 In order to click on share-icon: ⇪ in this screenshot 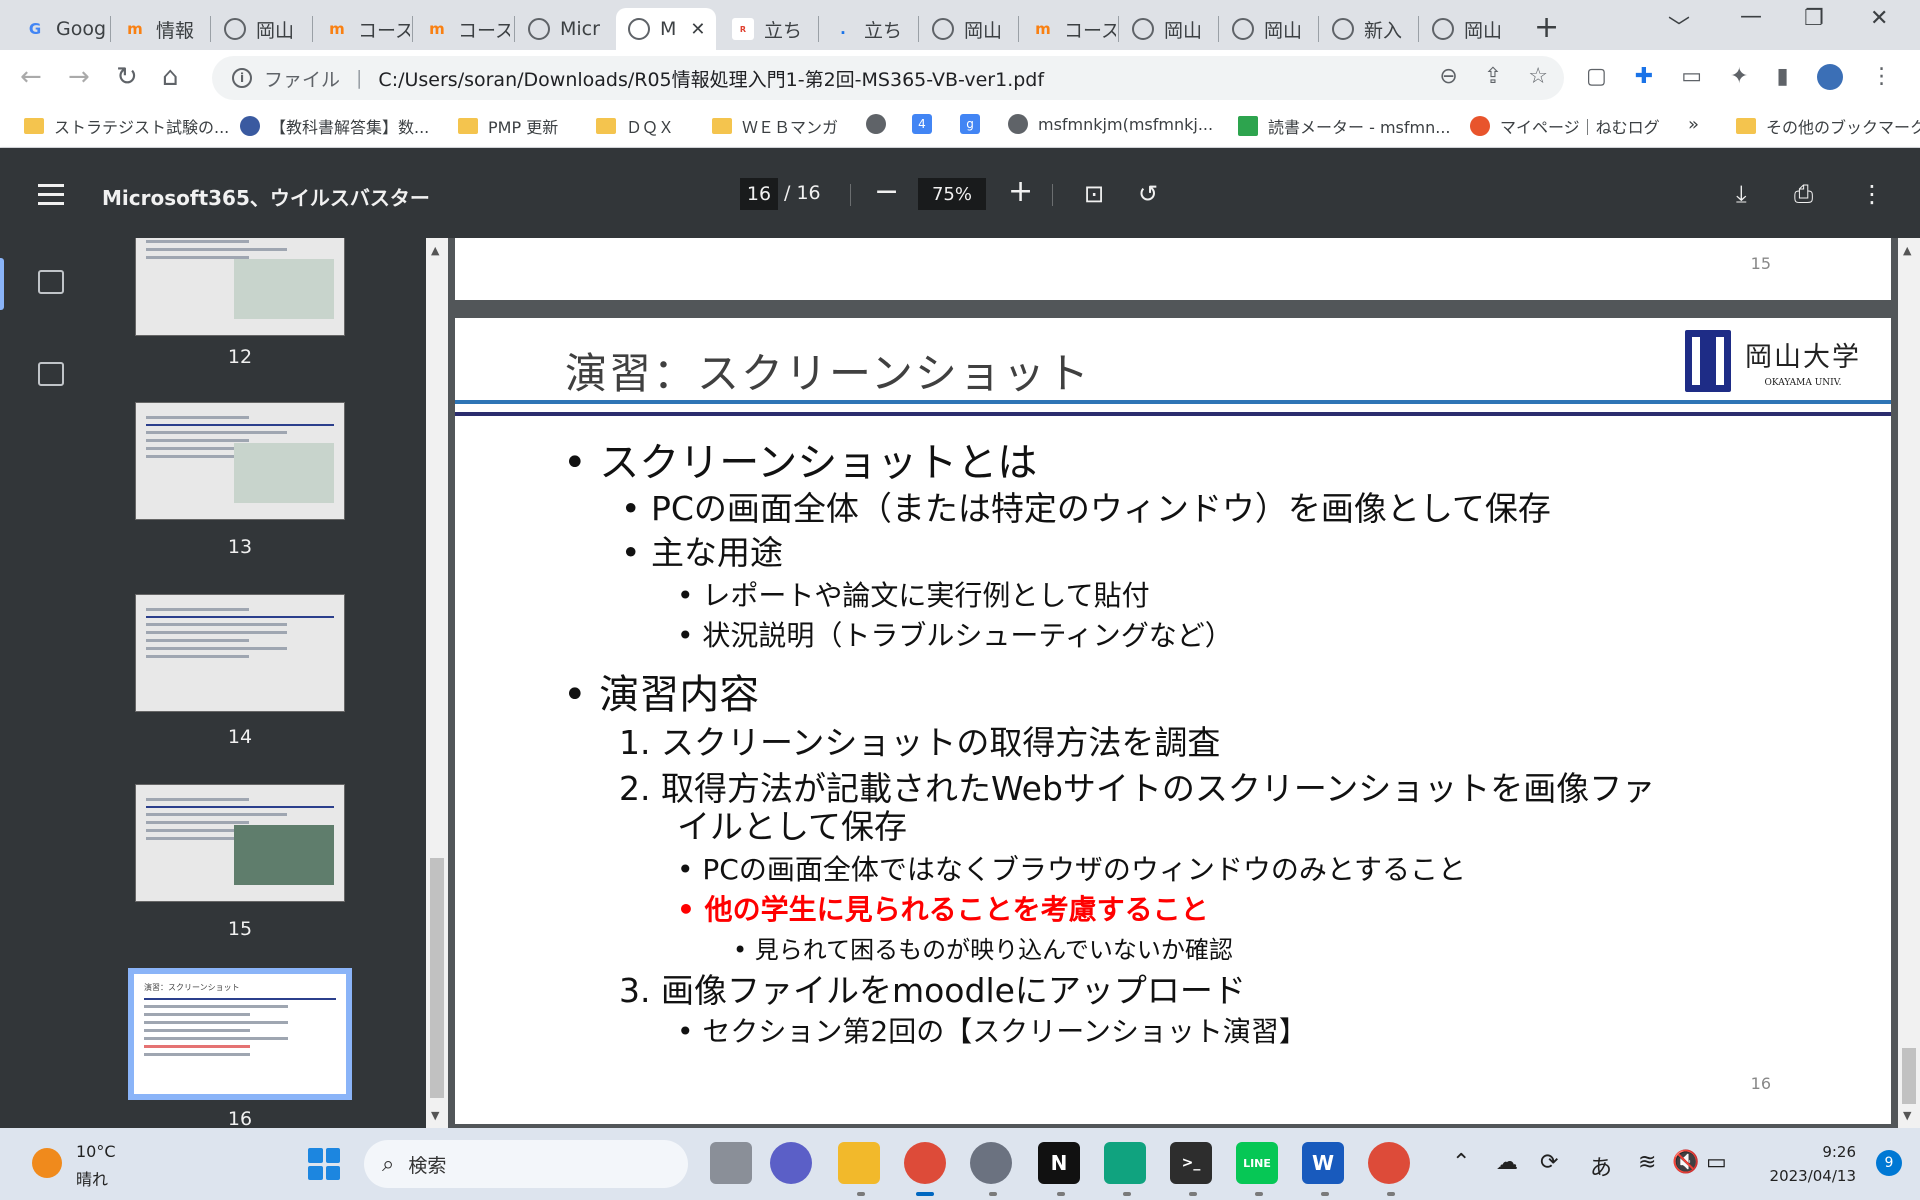, I will do `click(1493, 76)`.